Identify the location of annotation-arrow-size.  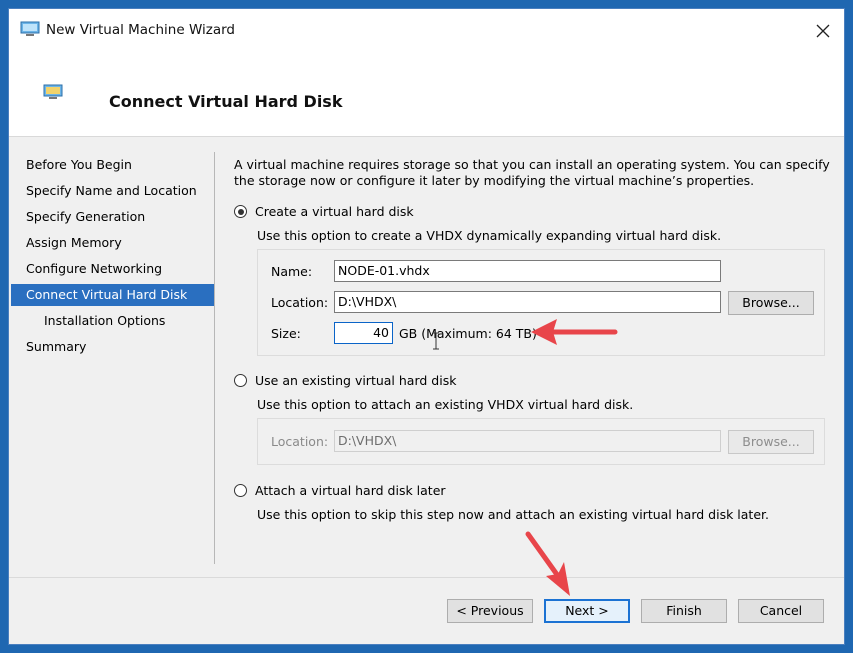
(574, 332).